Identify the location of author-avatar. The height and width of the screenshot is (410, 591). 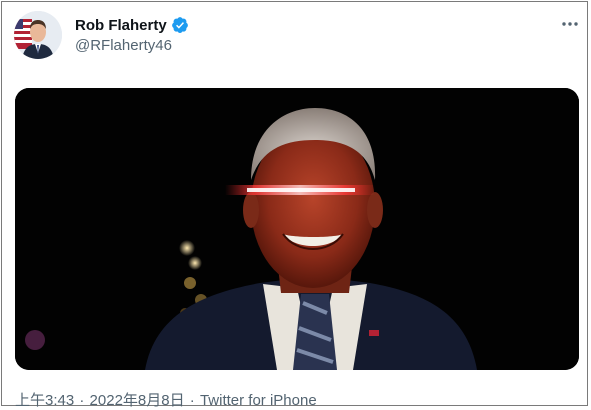
(38, 35).